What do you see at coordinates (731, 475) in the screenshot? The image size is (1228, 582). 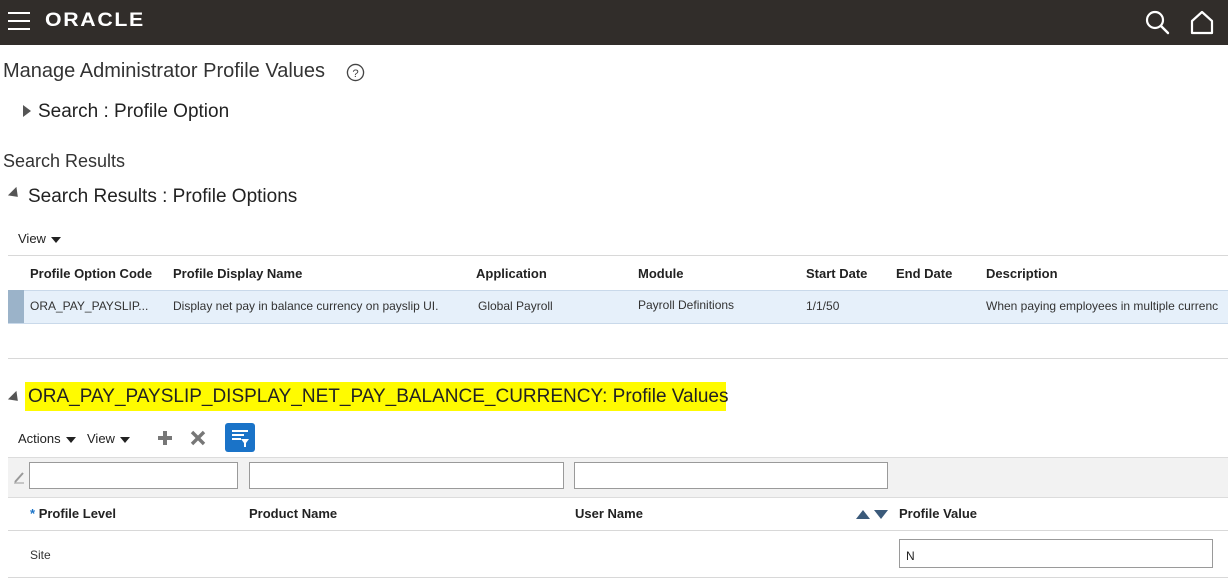 I see `user-name-filter-input` at bounding box center [731, 475].